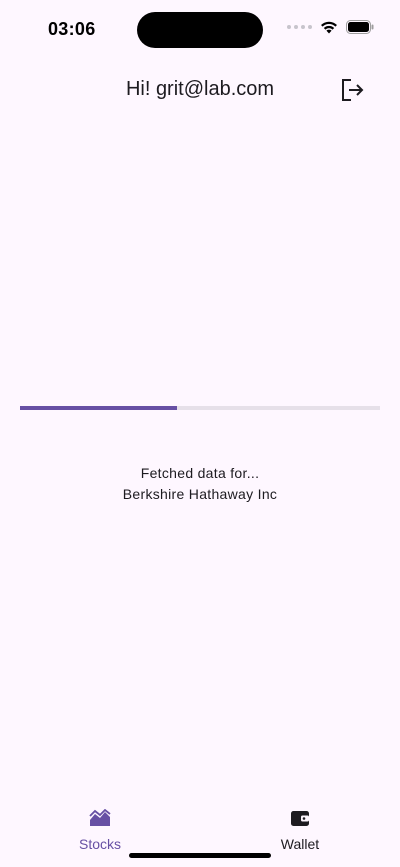 The image size is (400, 867). I want to click on progress-bar, so click(200, 408).